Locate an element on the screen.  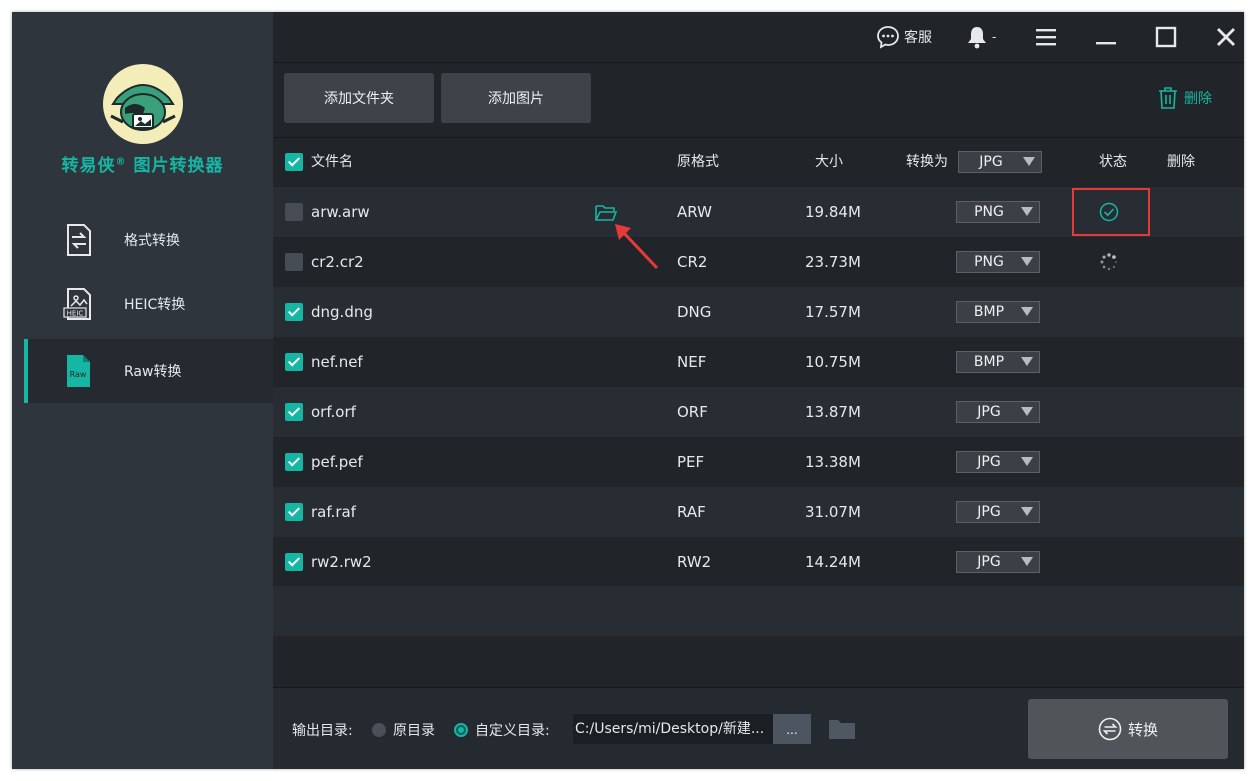
row-filename: orf.orf is located at coordinates (333, 412).